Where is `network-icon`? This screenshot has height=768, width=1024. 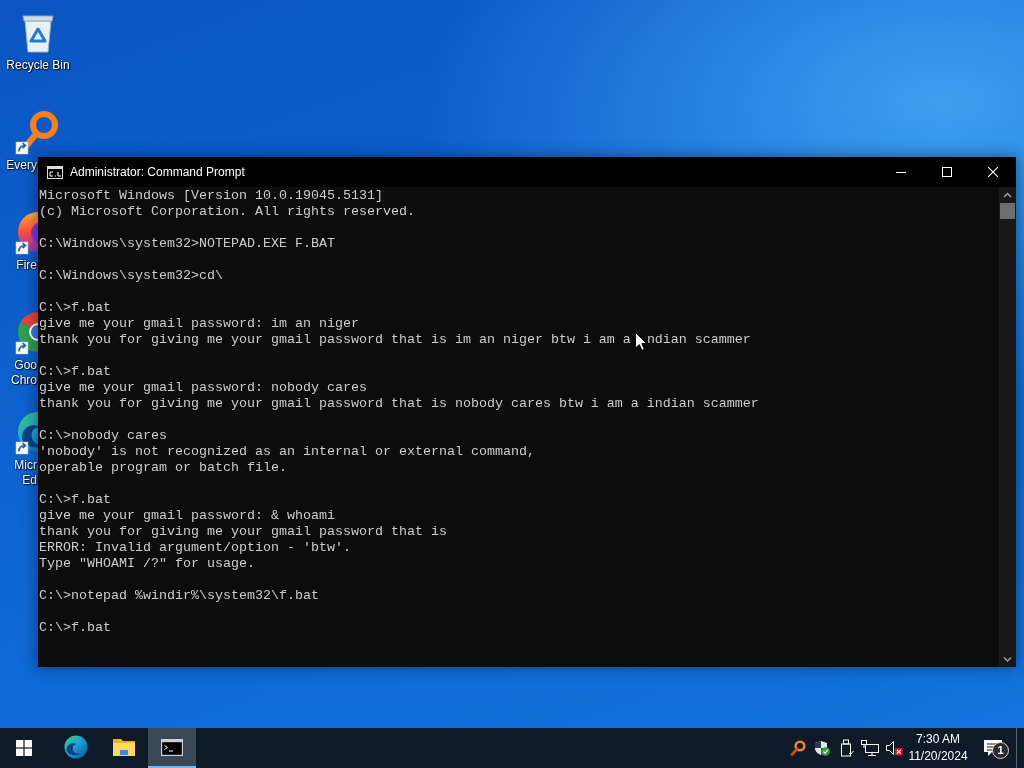 network-icon is located at coordinates (870, 748).